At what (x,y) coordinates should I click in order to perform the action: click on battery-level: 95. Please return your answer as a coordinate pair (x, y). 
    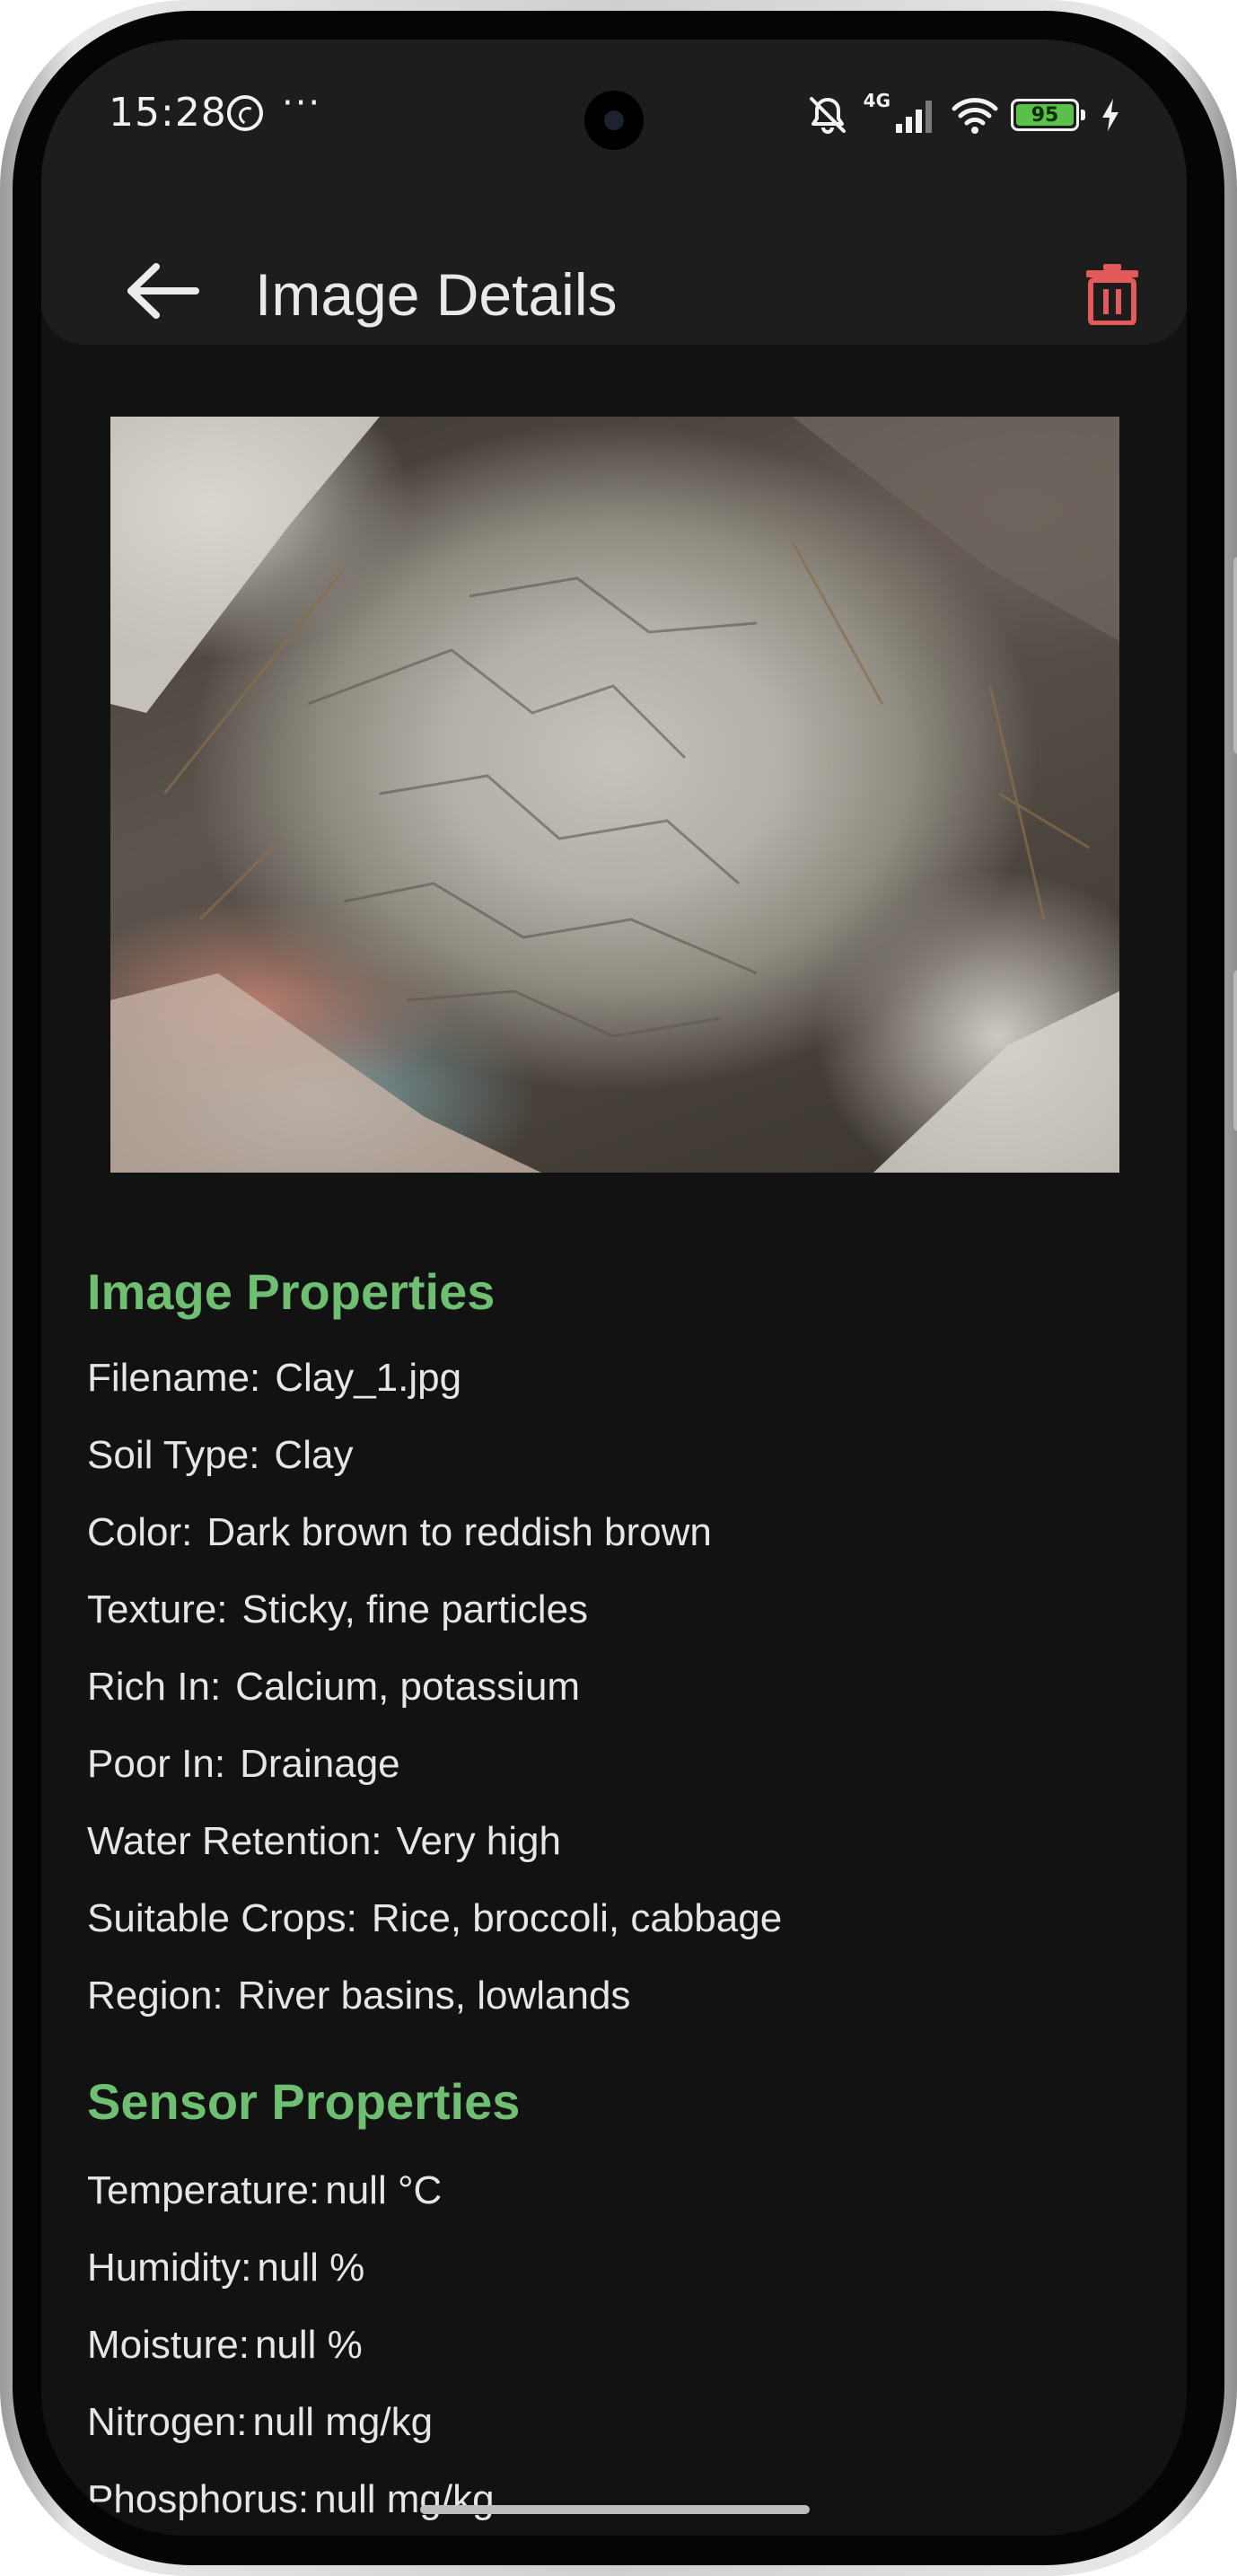
    Looking at the image, I should click on (1045, 115).